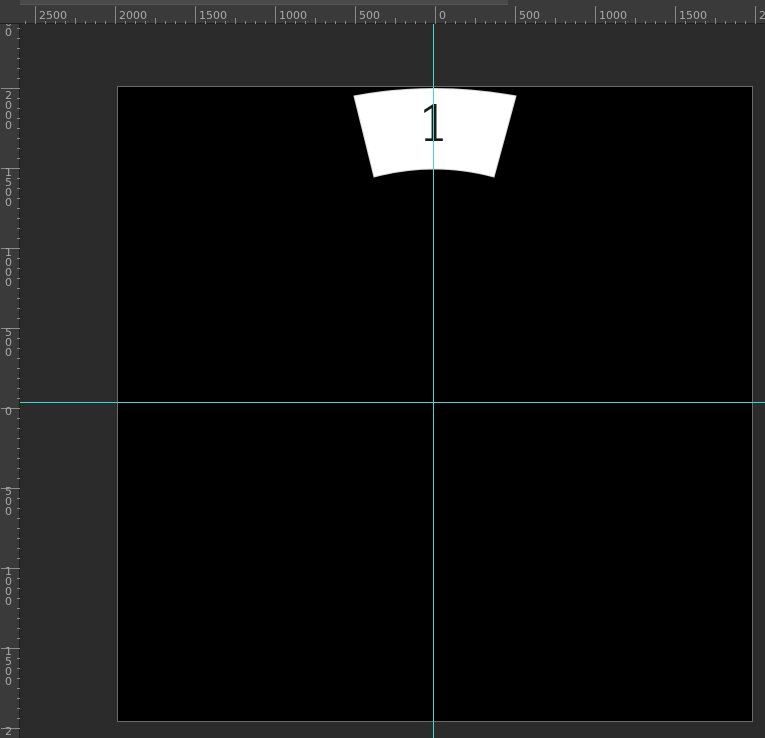  I want to click on horizontal-ruler-label: 2, so click(762, 15).